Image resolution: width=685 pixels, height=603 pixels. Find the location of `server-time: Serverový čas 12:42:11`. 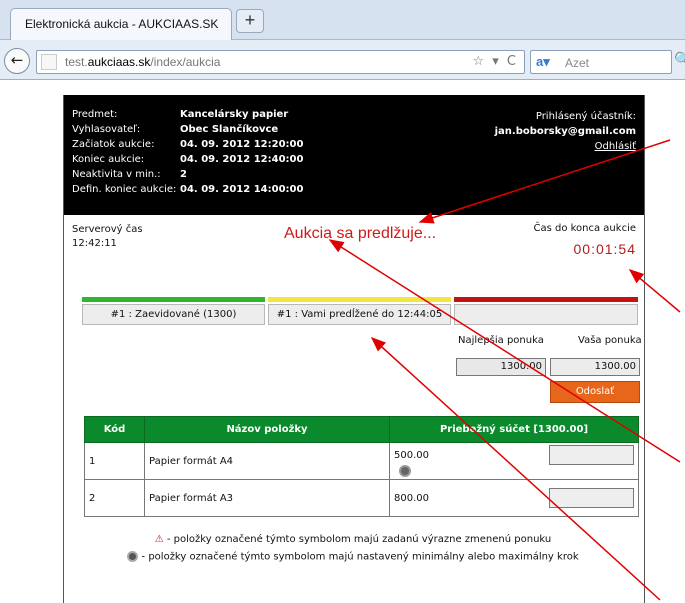

server-time: Serverový čas 12:42:11 is located at coordinates (107, 237).